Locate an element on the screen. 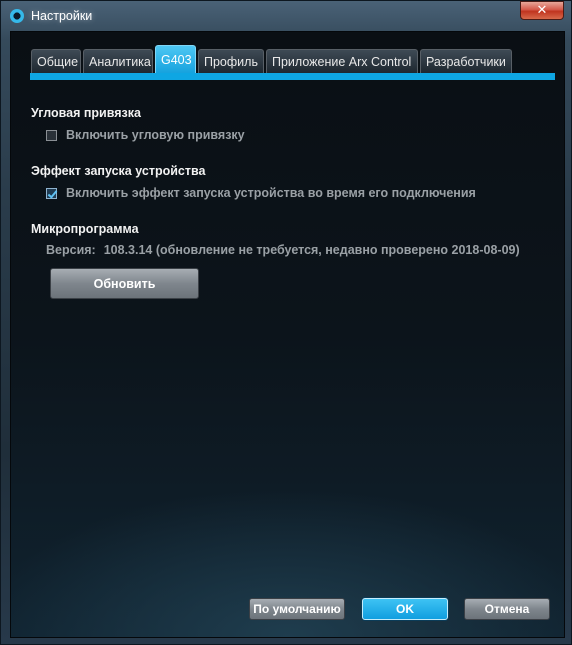 The image size is (572, 645). update-firmware-button: Обновить is located at coordinates (124, 283).